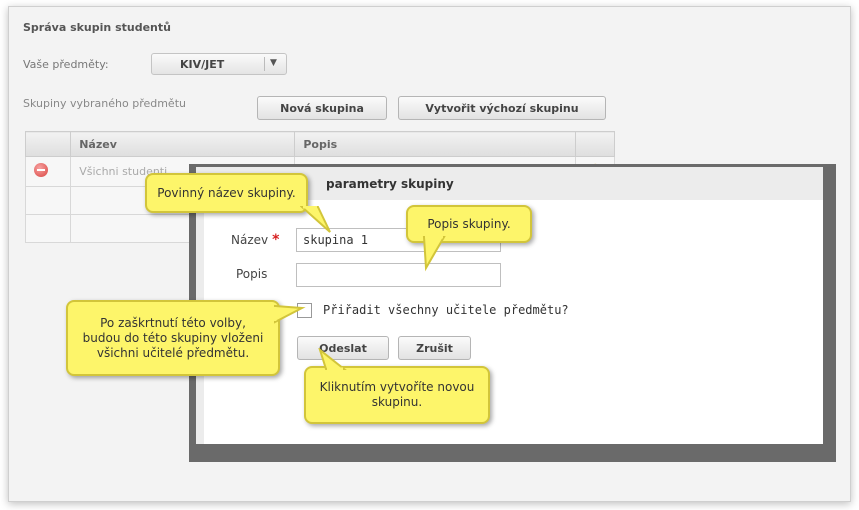  I want to click on cancel-button: Zrušit, so click(434, 348).